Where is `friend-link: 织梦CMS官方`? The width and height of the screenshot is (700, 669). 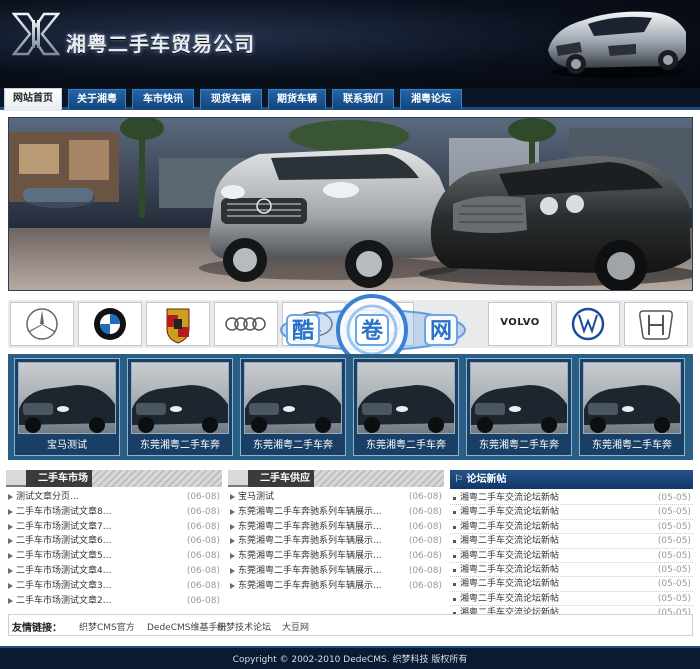
friend-link: 织梦CMS官方 is located at coordinates (107, 626).